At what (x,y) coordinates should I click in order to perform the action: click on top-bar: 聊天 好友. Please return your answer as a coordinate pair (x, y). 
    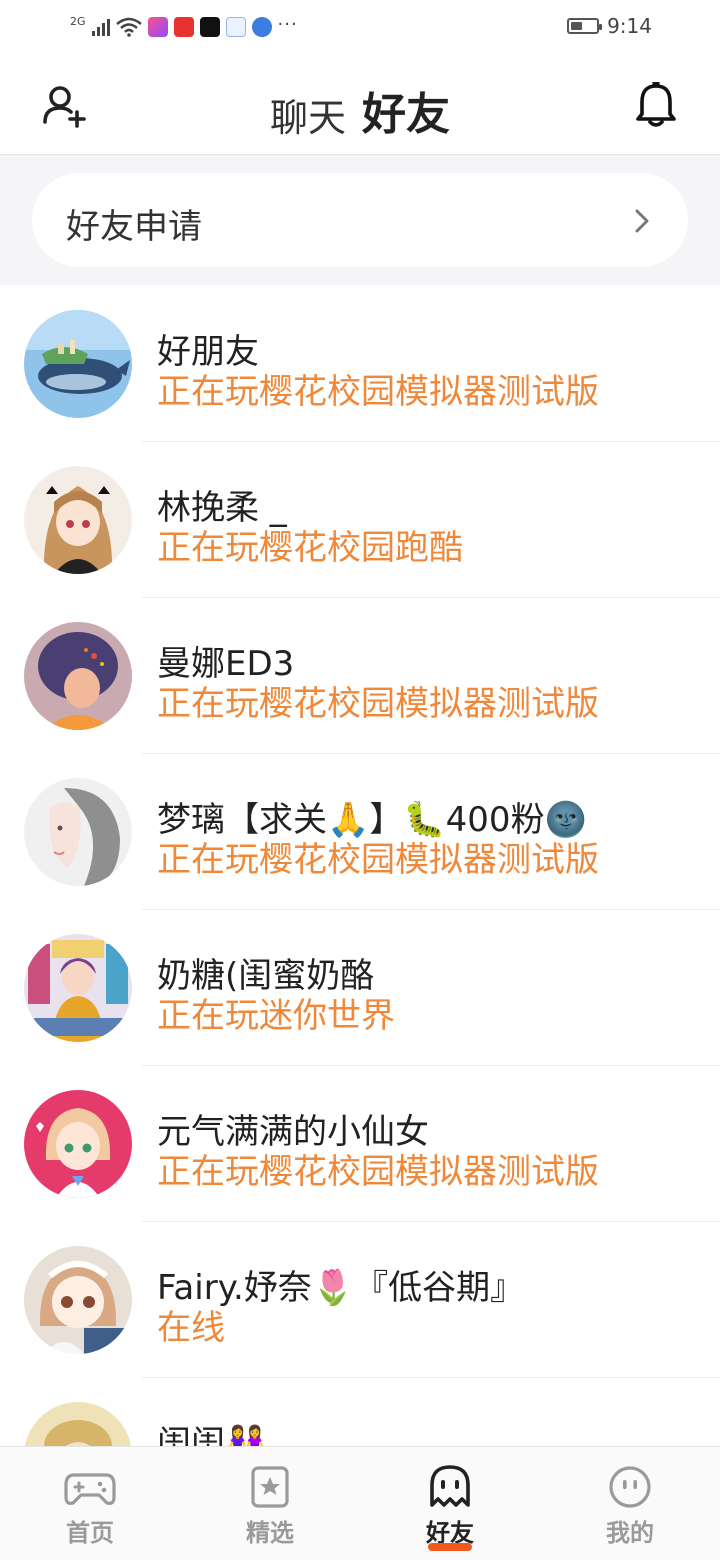
    Looking at the image, I should click on (360, 109).